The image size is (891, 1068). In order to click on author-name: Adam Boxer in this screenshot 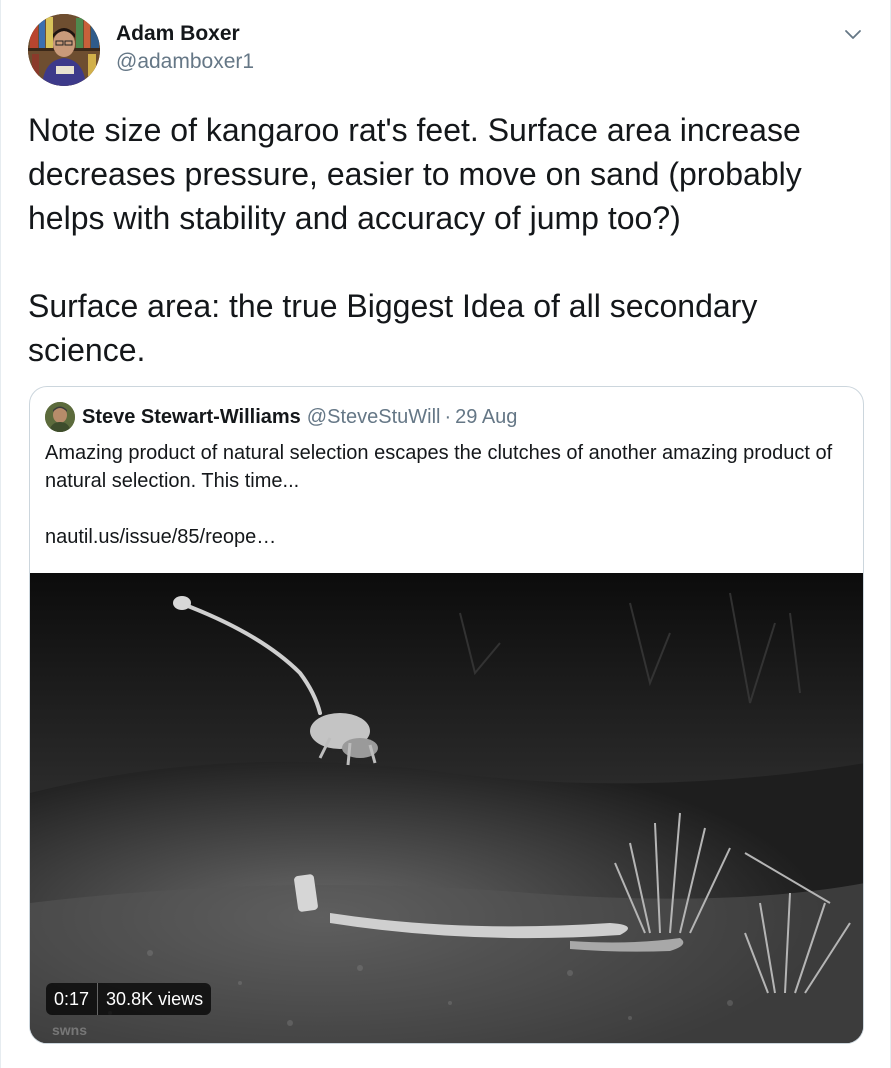, I will do `click(178, 34)`.